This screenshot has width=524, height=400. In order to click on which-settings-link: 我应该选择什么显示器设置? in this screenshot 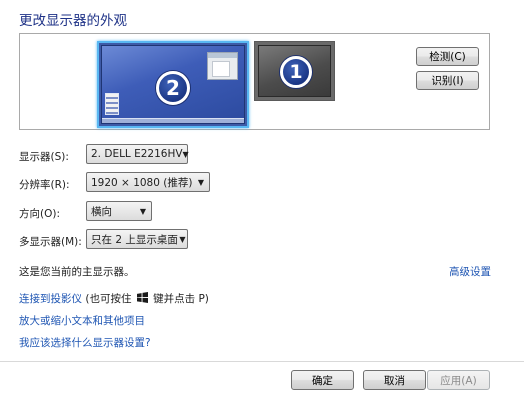, I will do `click(85, 342)`.